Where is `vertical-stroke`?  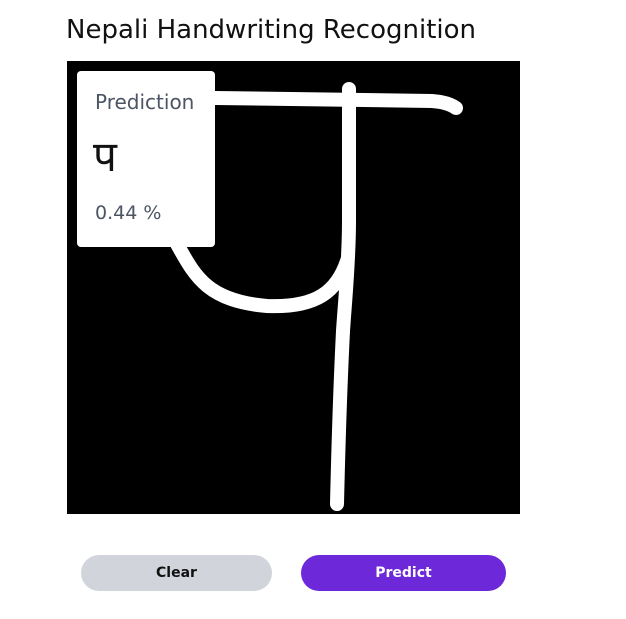
vertical-stroke is located at coordinates (343, 296).